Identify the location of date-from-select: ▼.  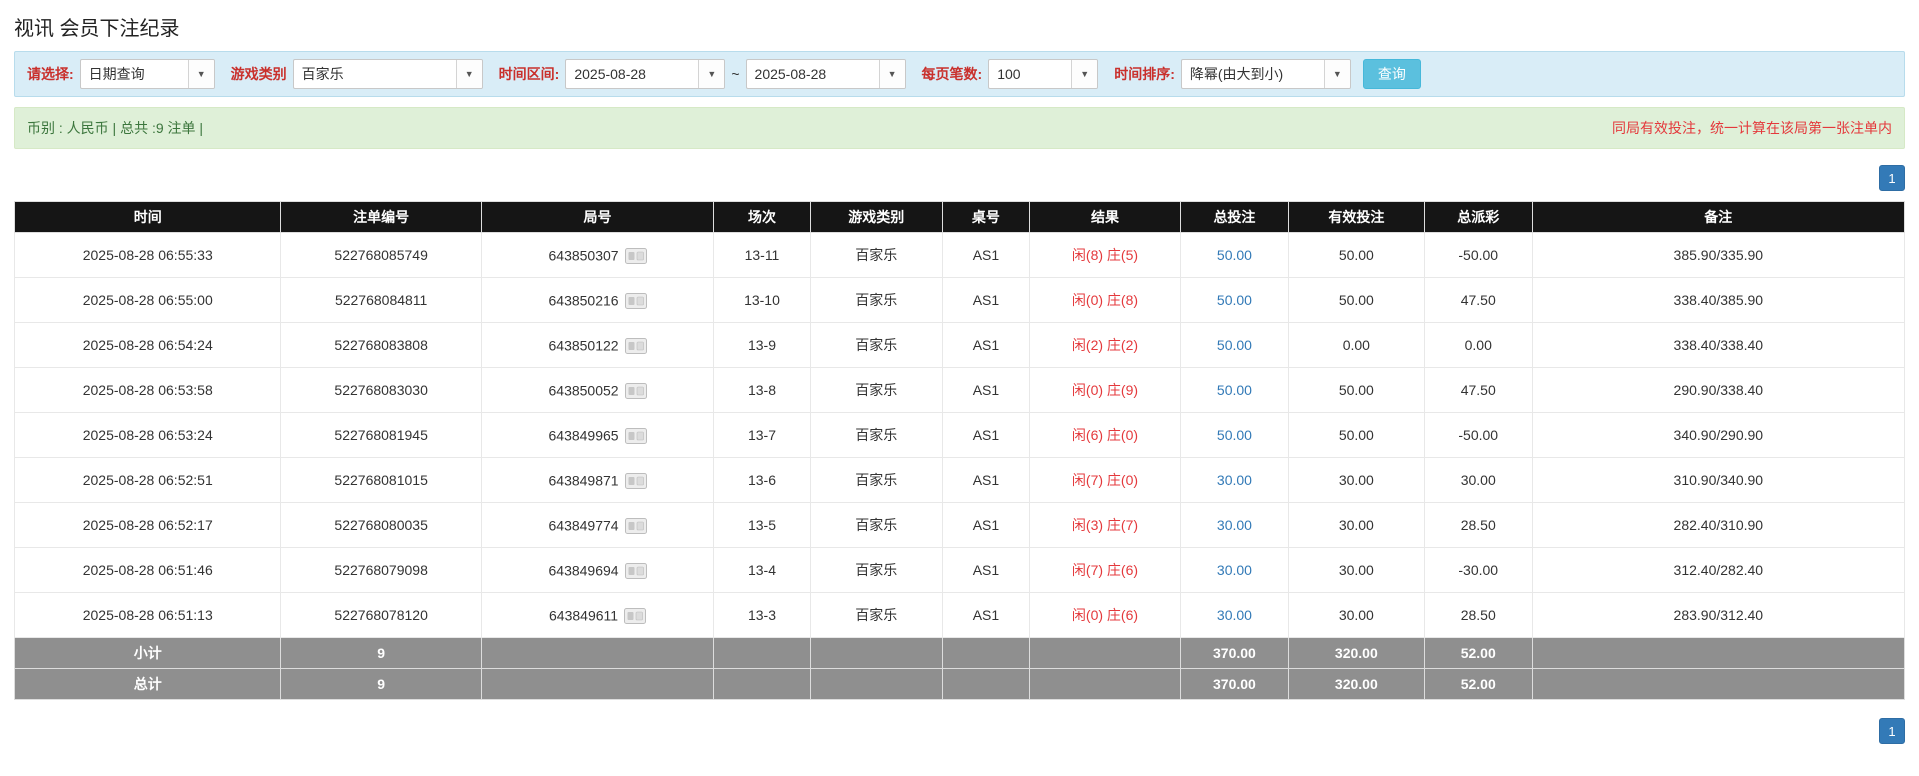
(645, 74).